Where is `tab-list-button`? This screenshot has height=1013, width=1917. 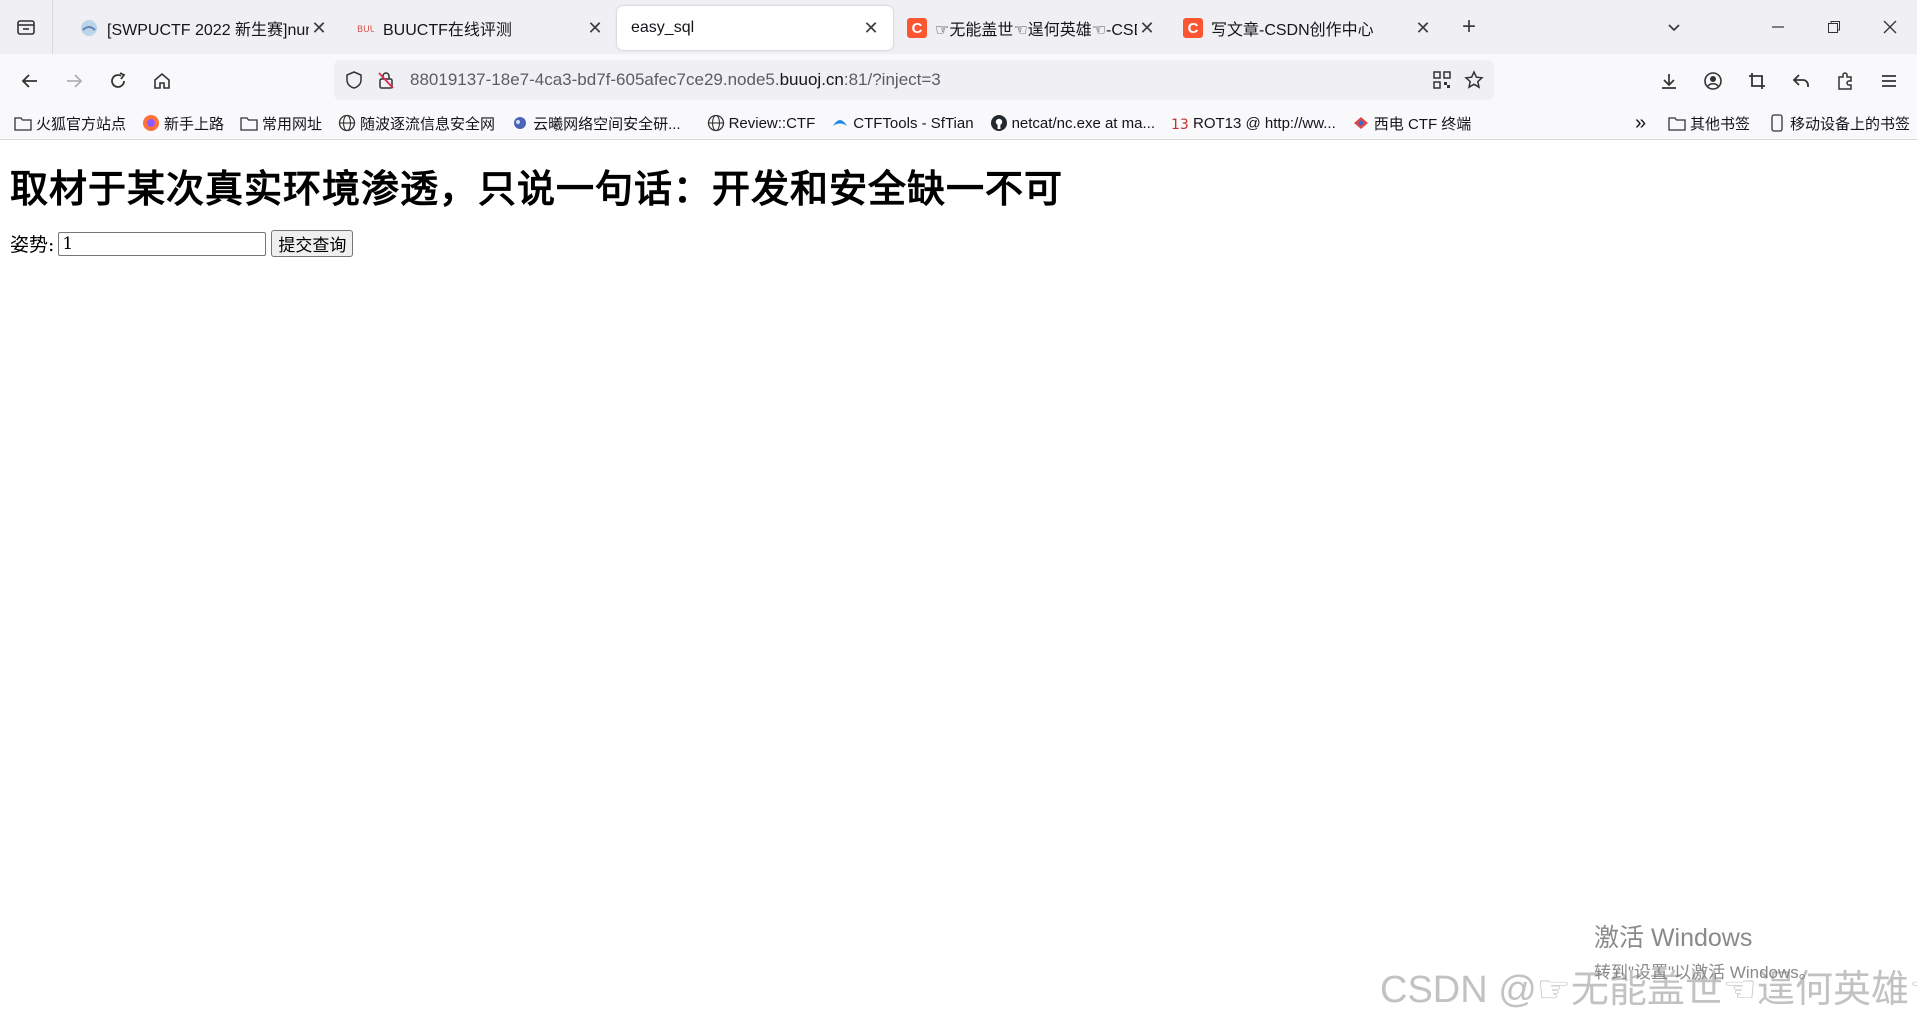
tab-list-button is located at coordinates (26, 27).